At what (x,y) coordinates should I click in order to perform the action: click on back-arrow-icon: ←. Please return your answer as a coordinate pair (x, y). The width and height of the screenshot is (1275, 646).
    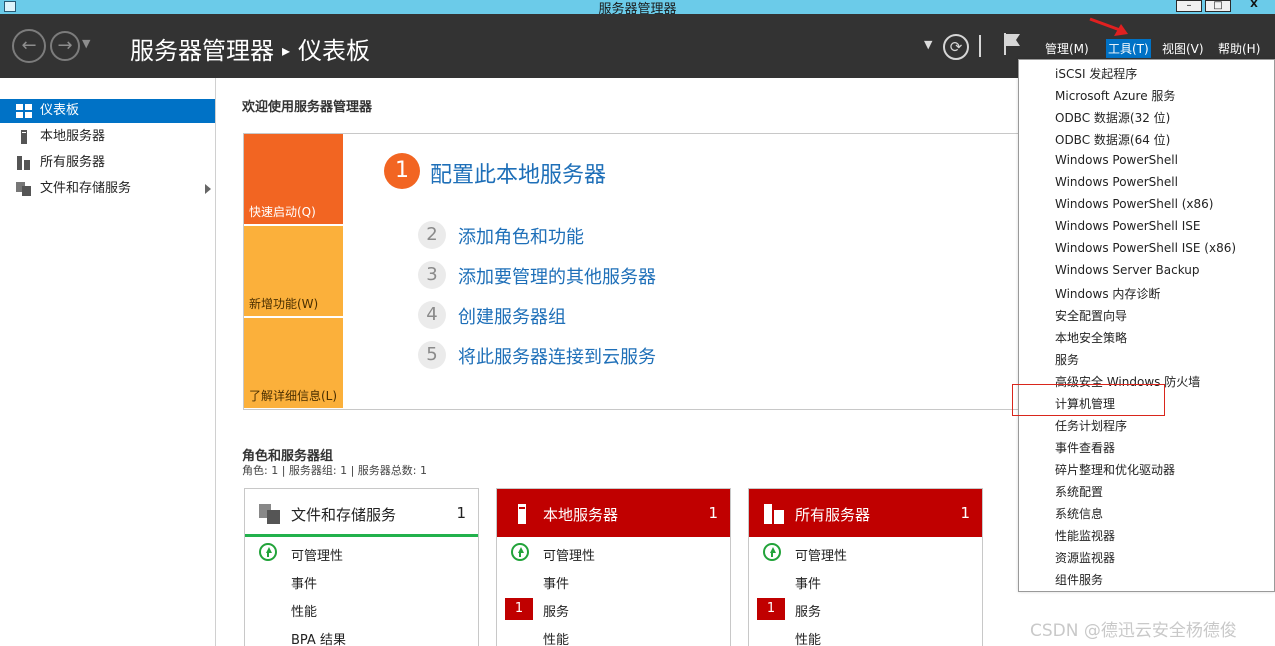
    Looking at the image, I should click on (29, 46).